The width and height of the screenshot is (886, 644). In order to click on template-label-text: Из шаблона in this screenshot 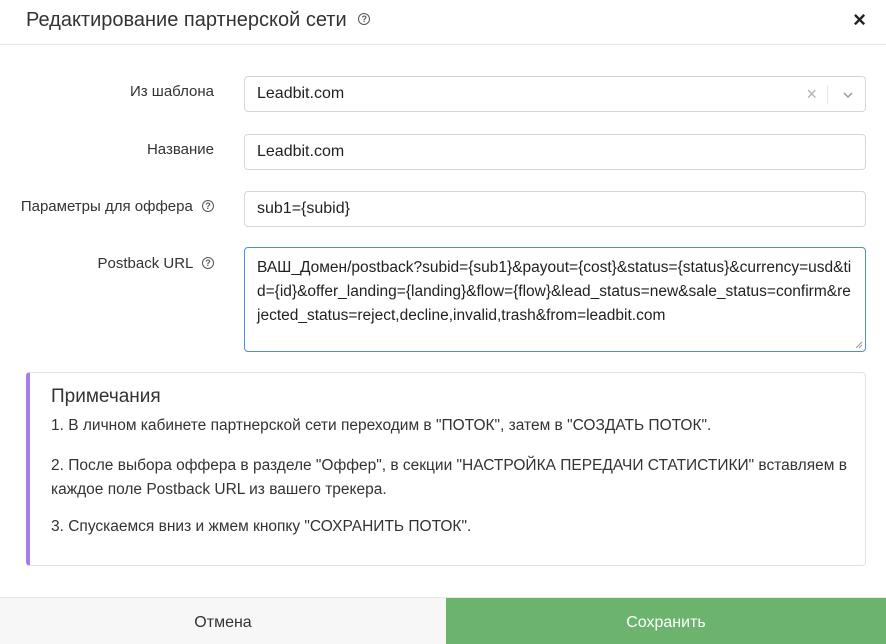, I will do `click(171, 91)`.